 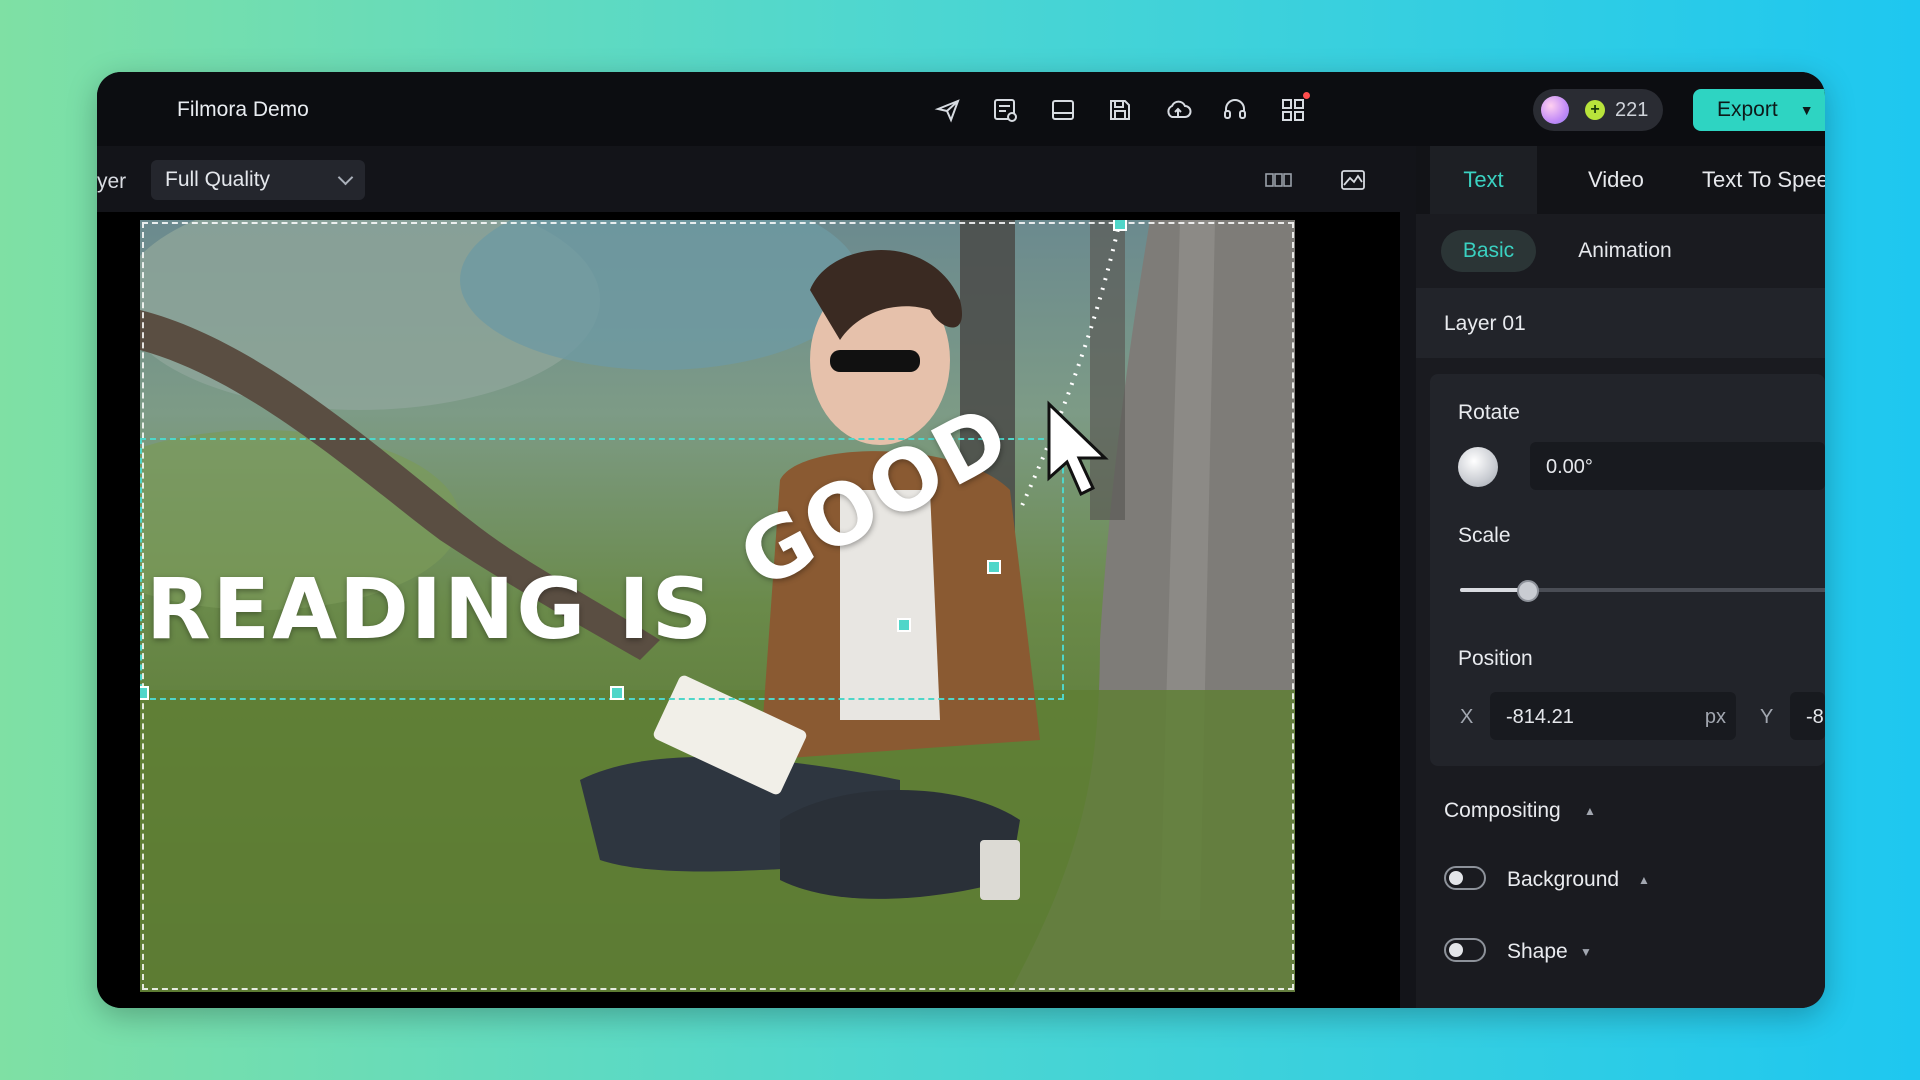 I want to click on x-axis-label: X, so click(x=1467, y=717).